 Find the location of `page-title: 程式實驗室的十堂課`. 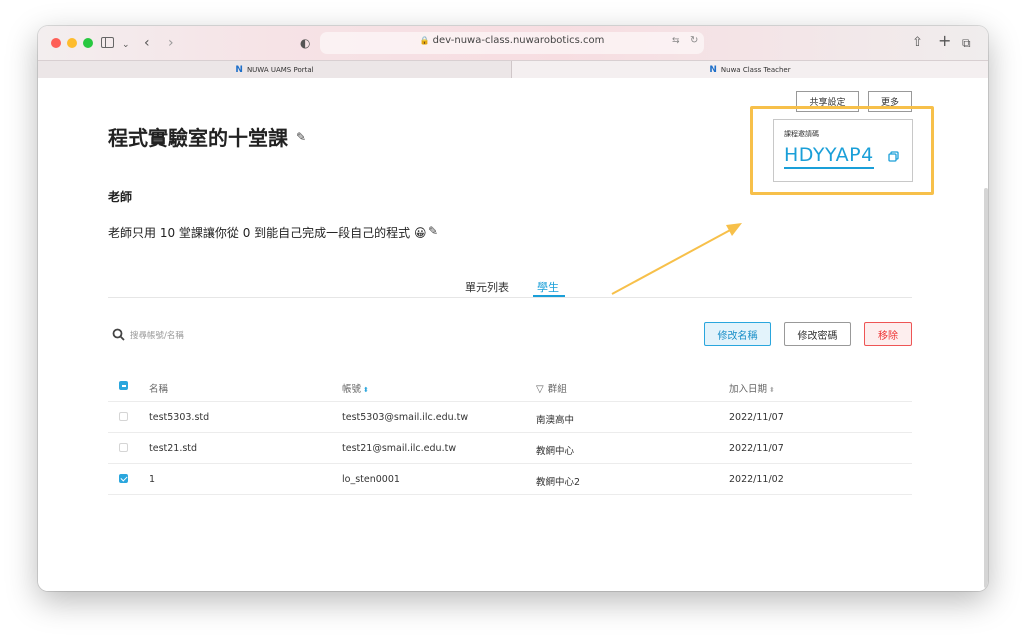

page-title: 程式實驗室的十堂課 is located at coordinates (198, 138).